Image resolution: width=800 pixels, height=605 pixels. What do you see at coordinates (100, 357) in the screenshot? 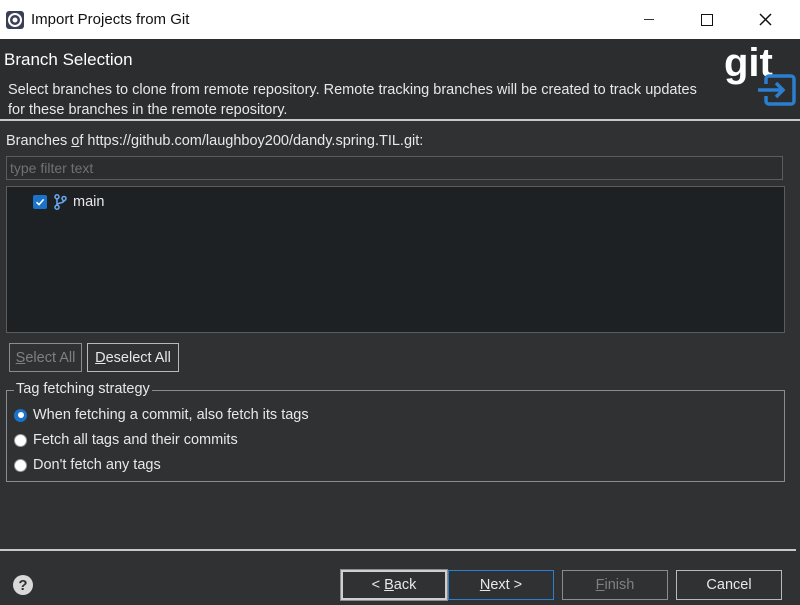
I see `deselect-all-mnemonic: D` at bounding box center [100, 357].